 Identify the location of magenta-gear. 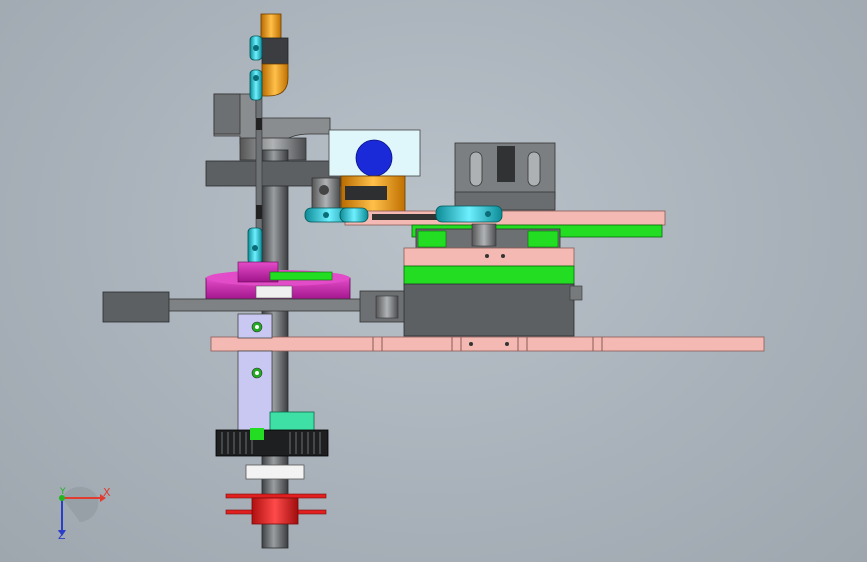
(278, 281).